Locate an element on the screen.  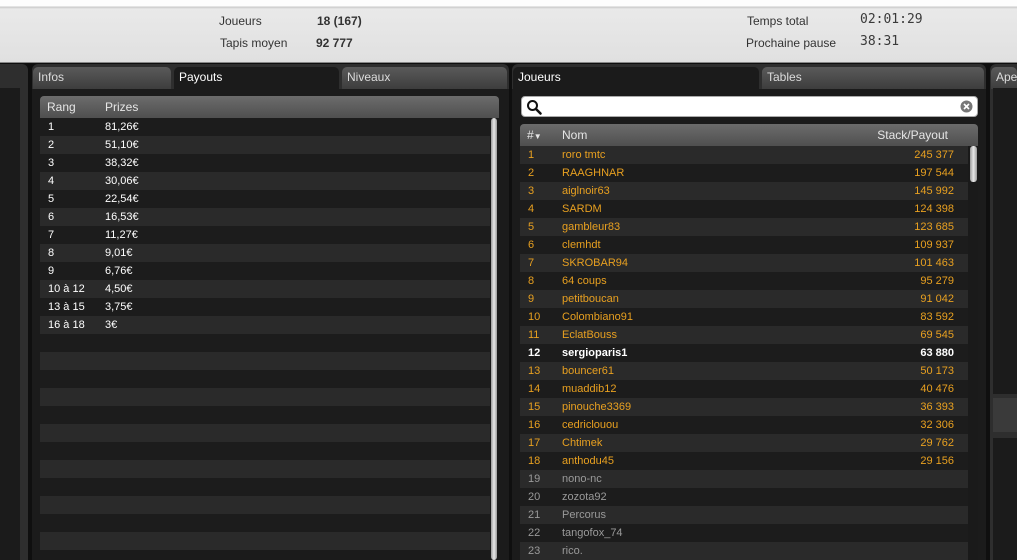
player-row: 10 Colombiano91 83 592 is located at coordinates (744, 317).